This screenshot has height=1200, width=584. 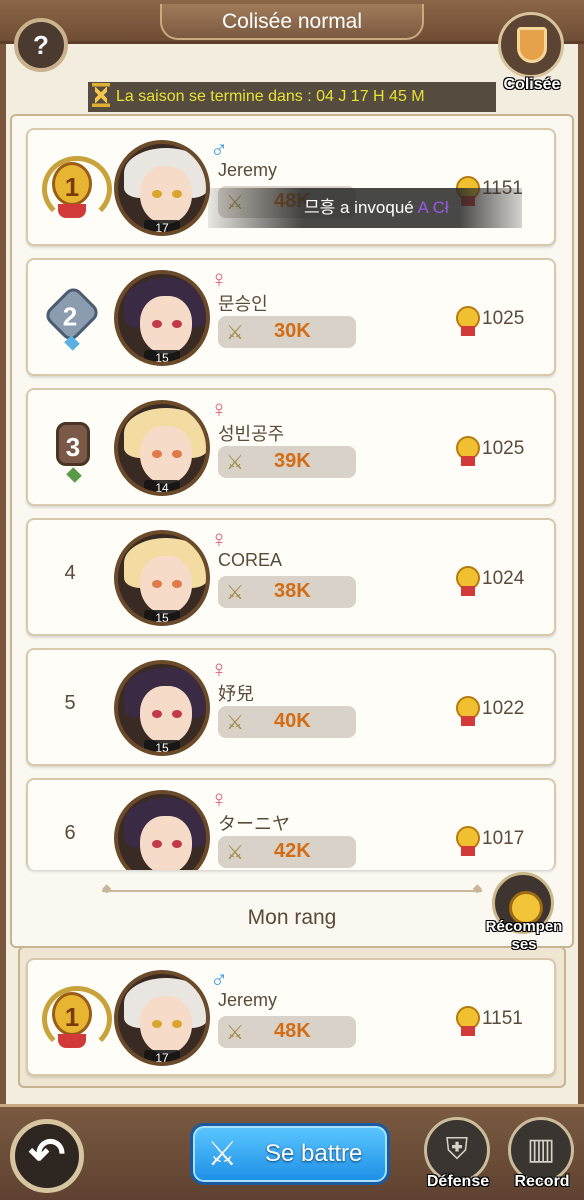 I want to click on player-avatar, so click(x=162, y=830).